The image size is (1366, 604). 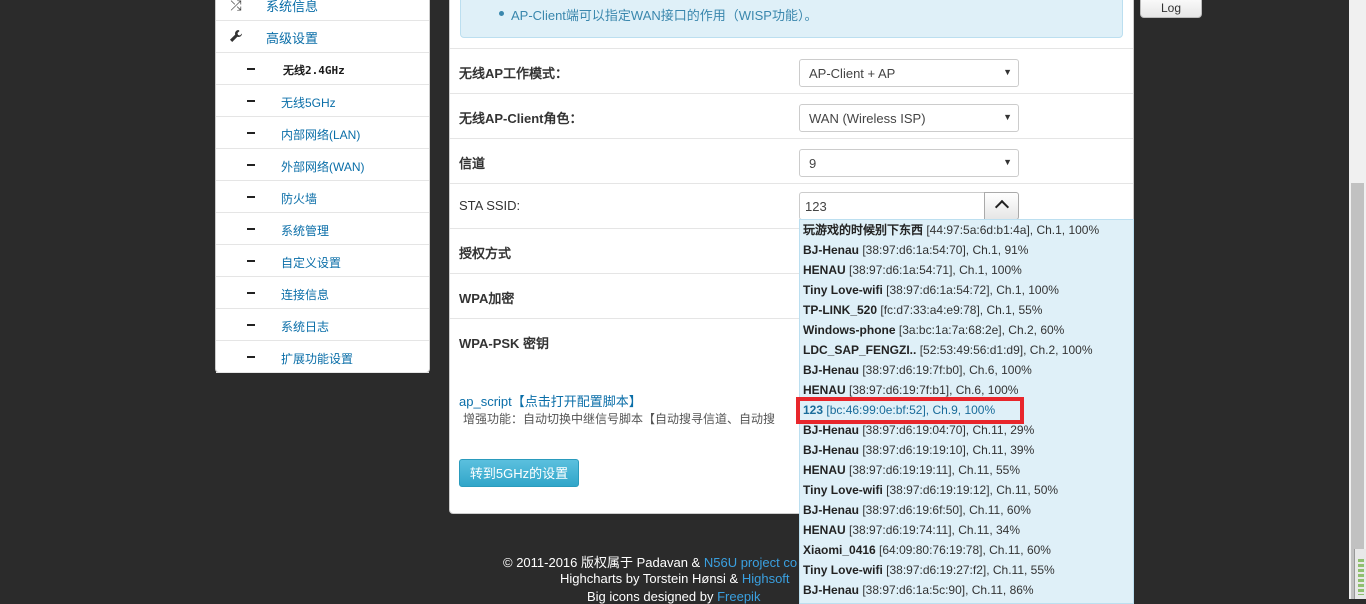 What do you see at coordinates (308, 103) in the screenshot?
I see `sidebar-subitem-label: 无线5GHz` at bounding box center [308, 103].